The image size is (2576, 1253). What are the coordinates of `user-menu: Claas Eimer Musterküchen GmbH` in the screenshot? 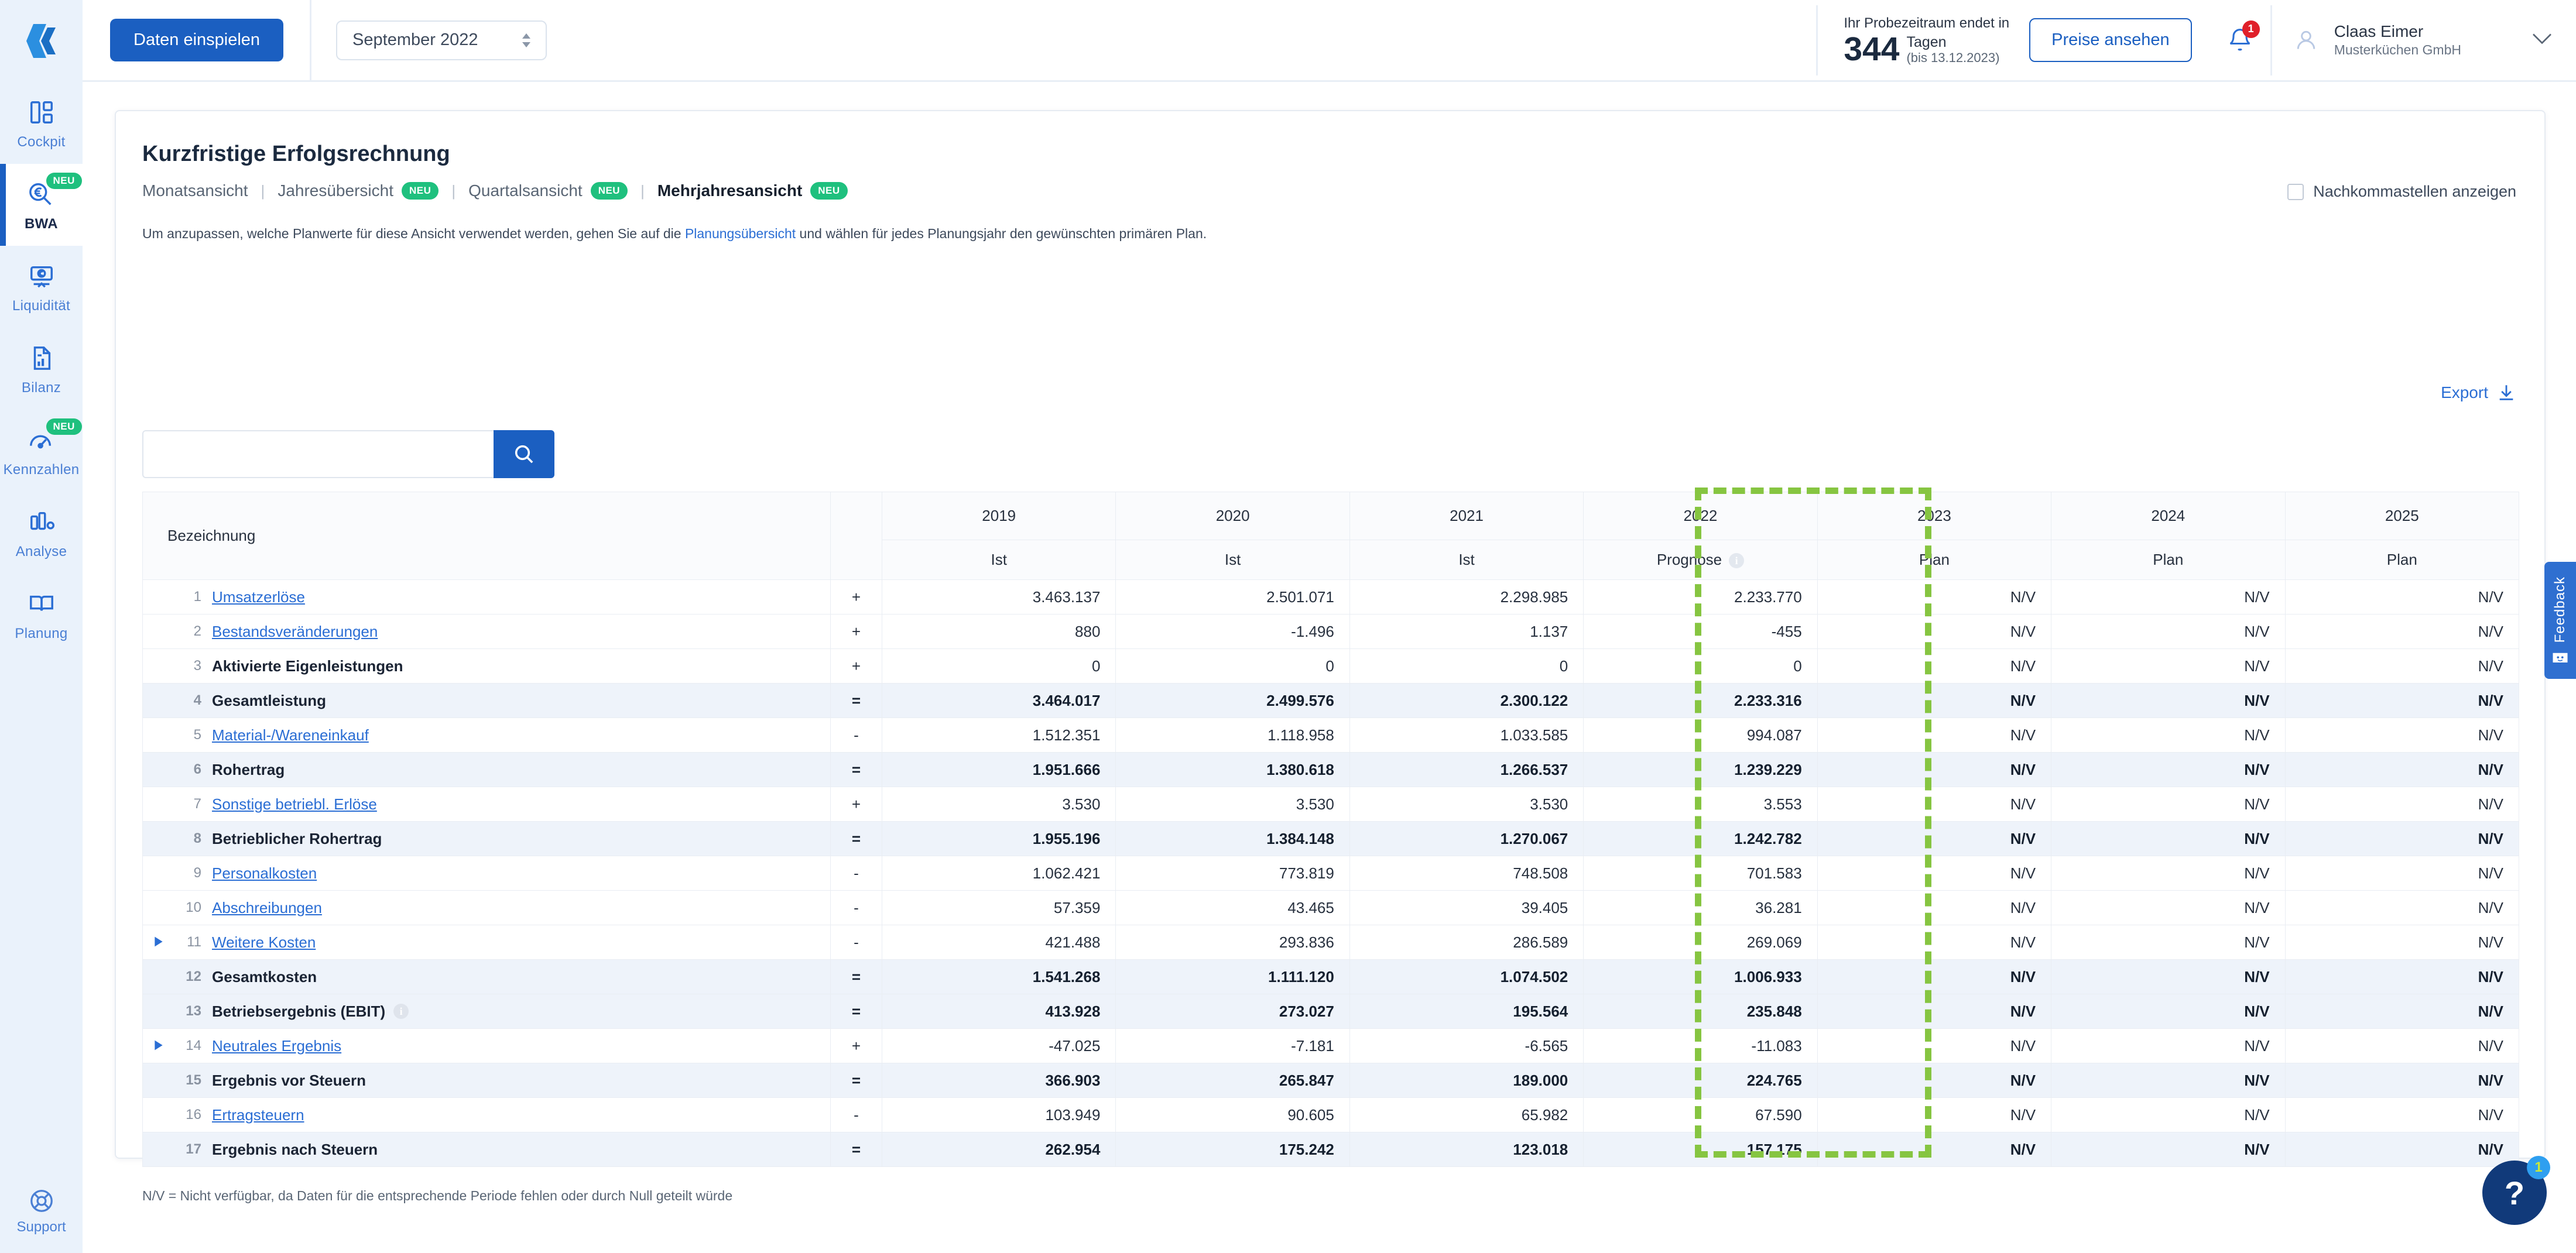 It's located at (2423, 40).